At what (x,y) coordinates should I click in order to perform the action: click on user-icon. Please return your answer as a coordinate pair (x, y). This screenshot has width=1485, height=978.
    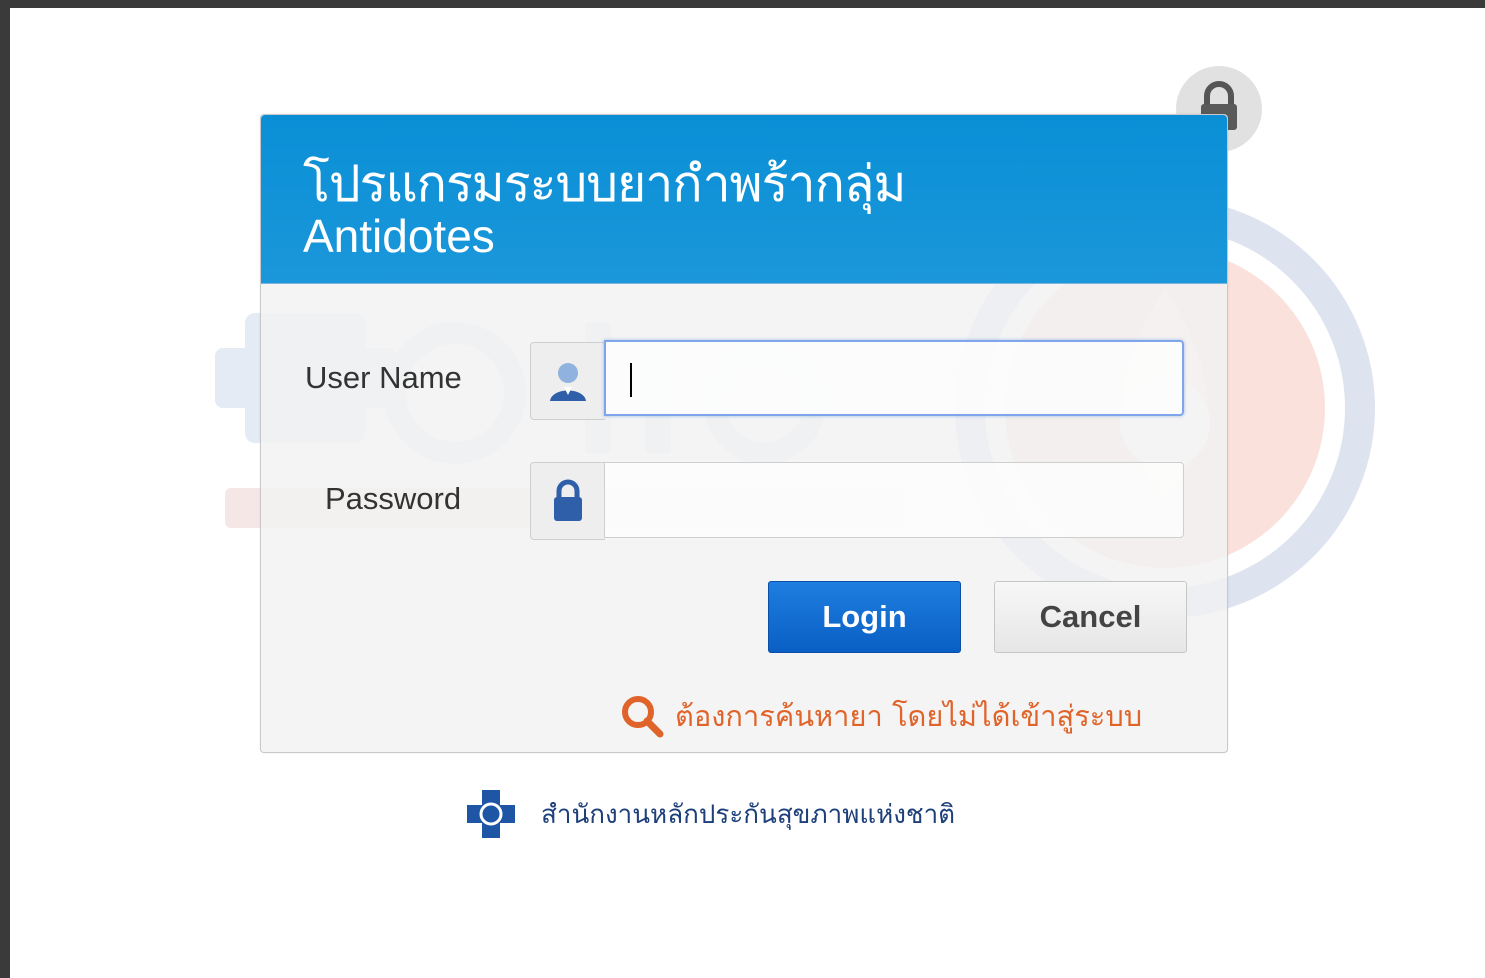
    Looking at the image, I should click on (568, 382).